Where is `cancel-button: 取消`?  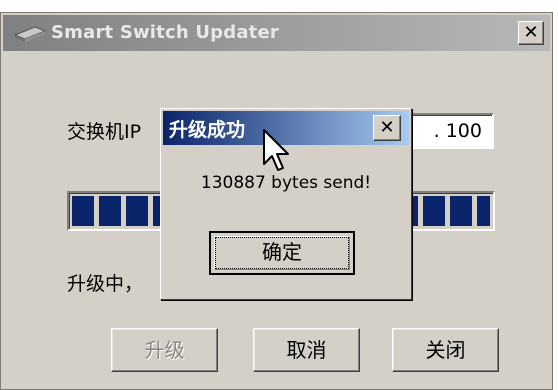 cancel-button: 取消 is located at coordinates (306, 350).